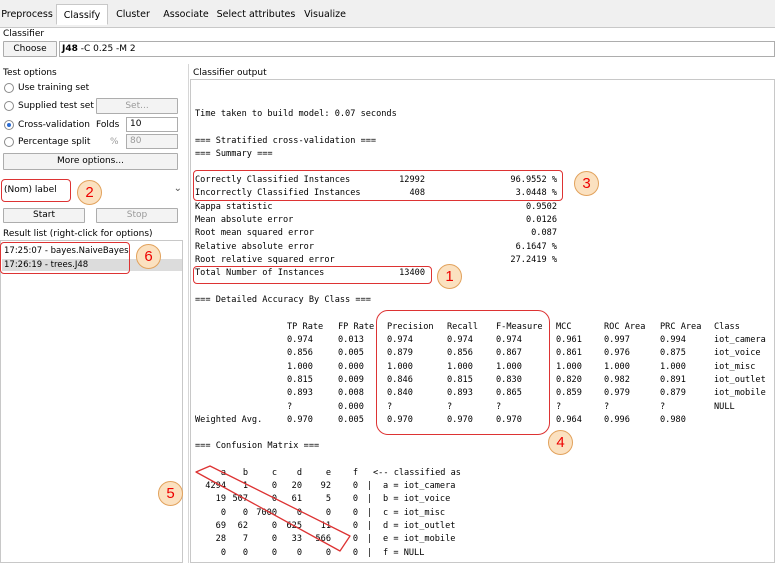 This screenshot has height=563, width=775. Describe the element at coordinates (229, 419) in the screenshot. I see `accuracy-row-label: Weighted Avg.` at that location.